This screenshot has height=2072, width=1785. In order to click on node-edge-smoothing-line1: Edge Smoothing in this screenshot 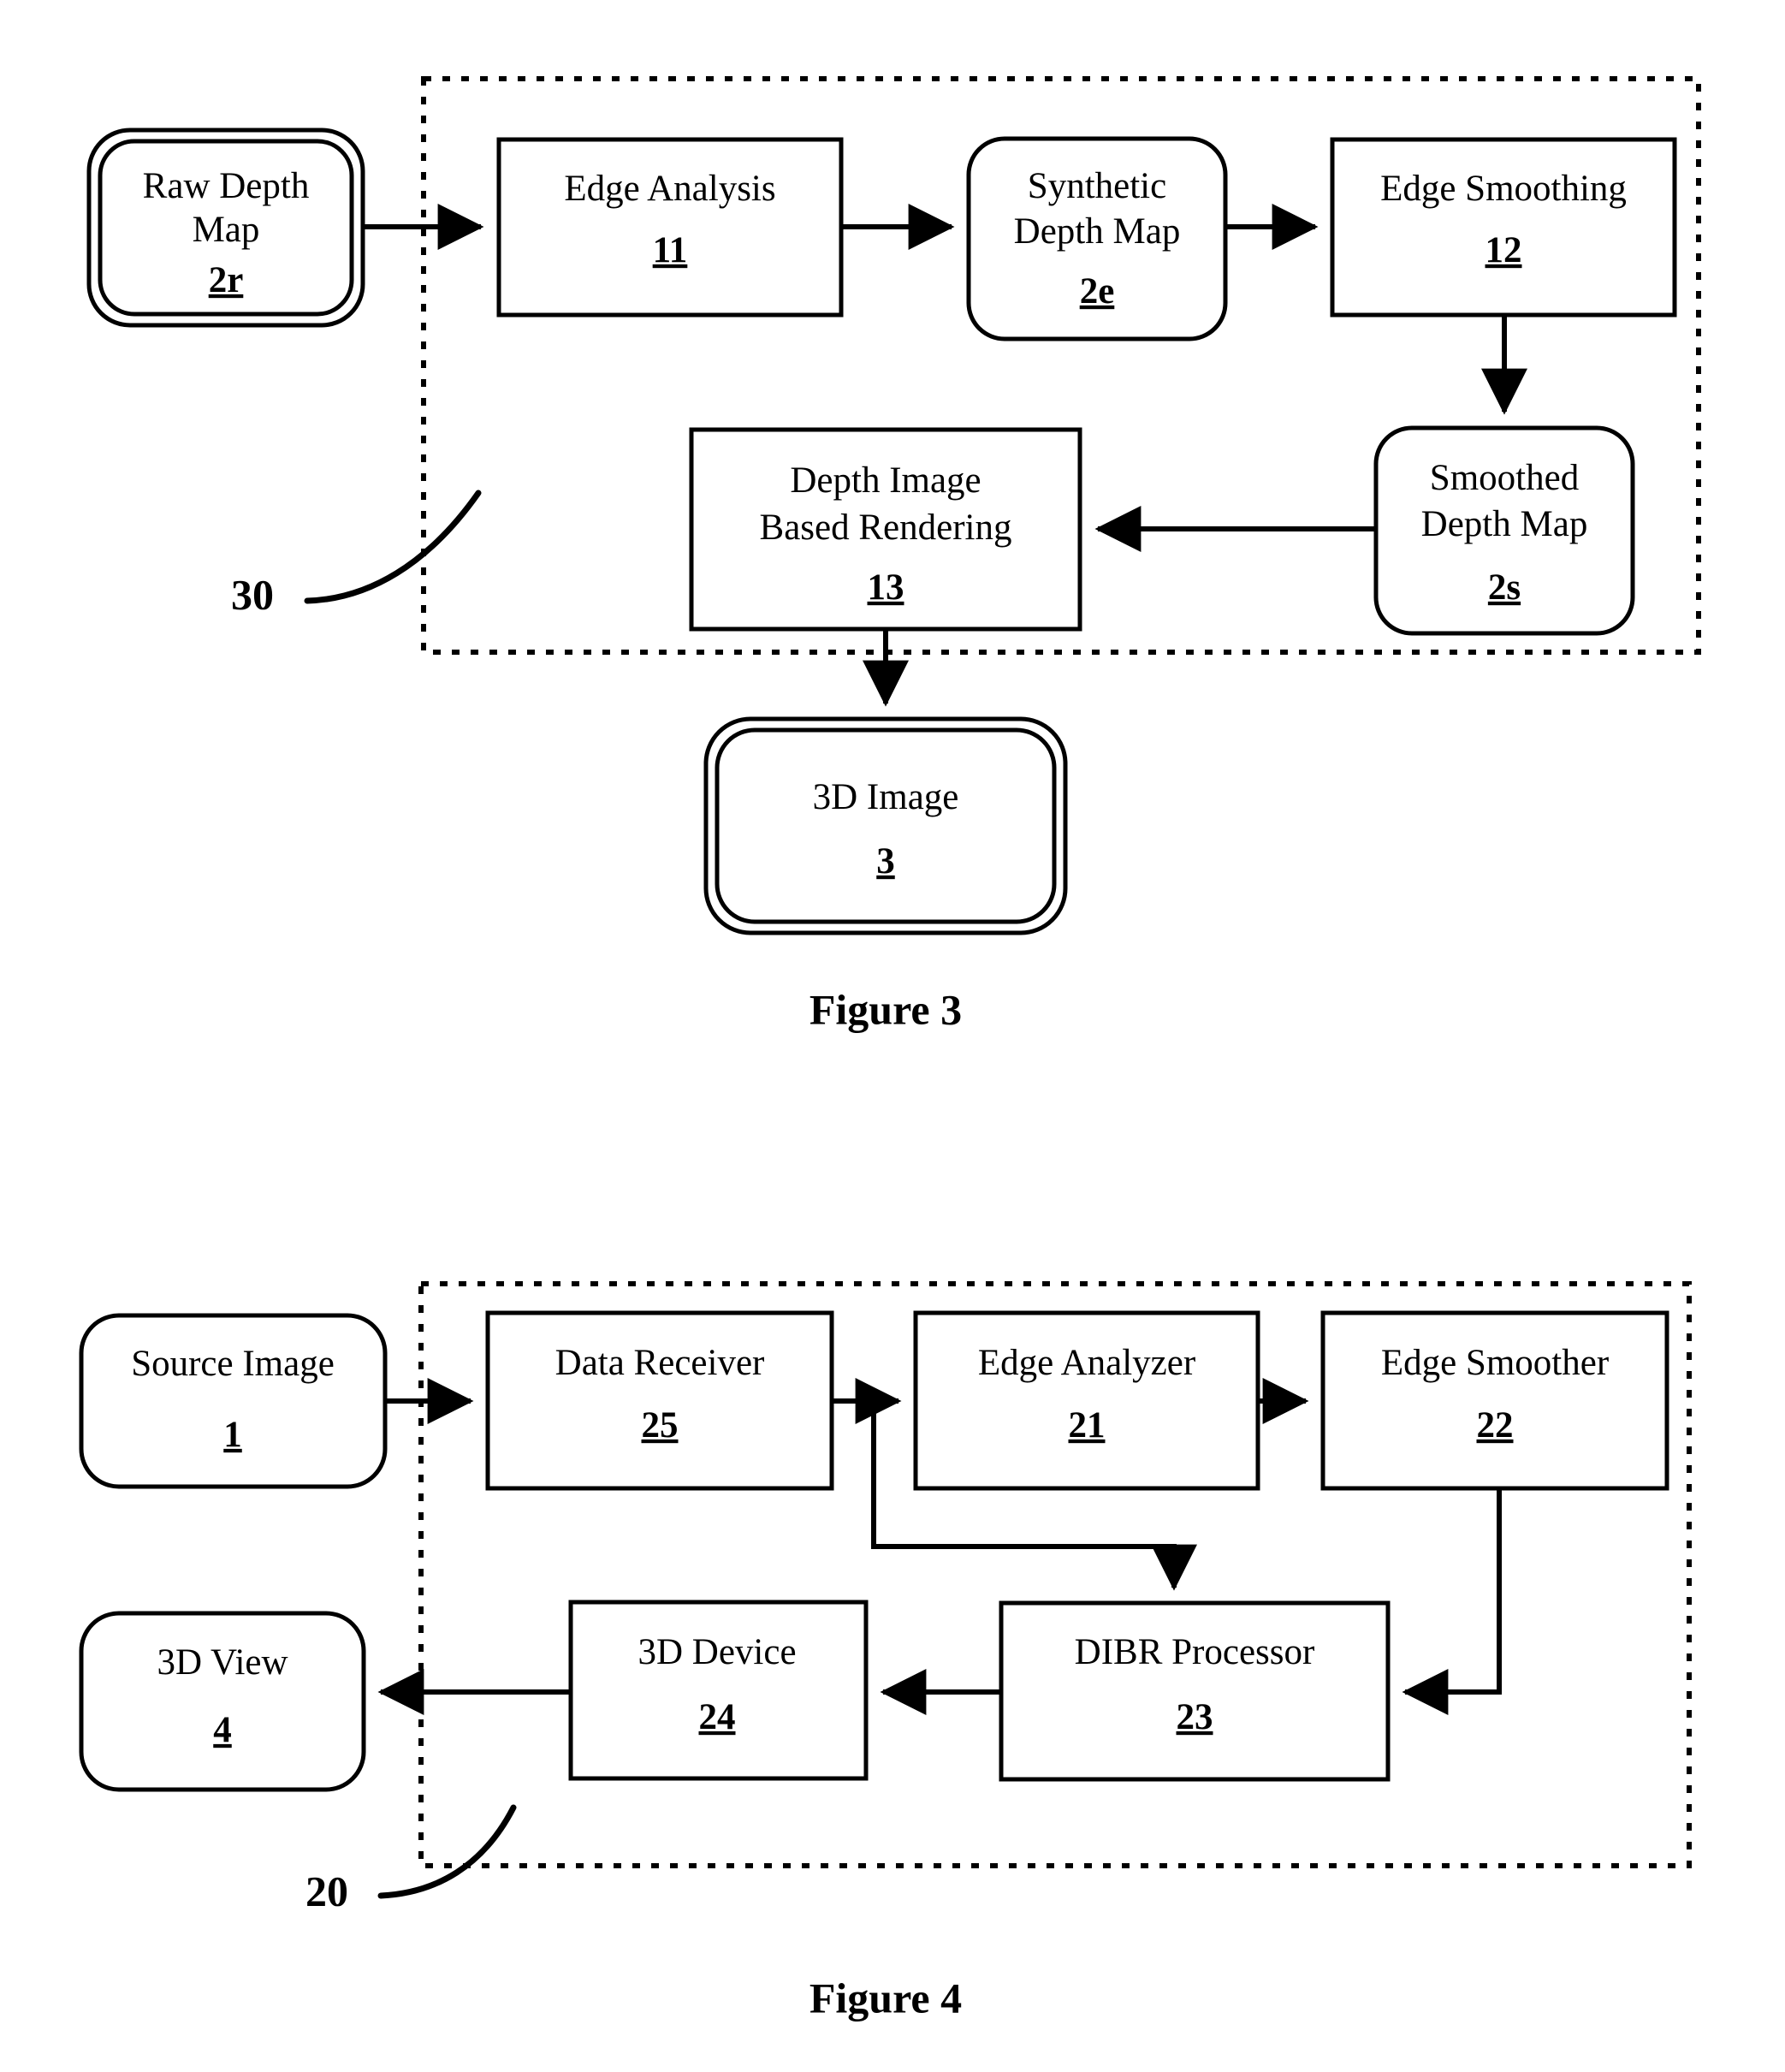, I will do `click(1504, 189)`.